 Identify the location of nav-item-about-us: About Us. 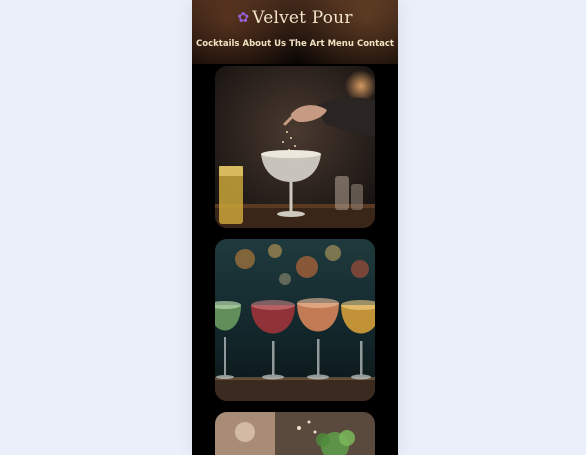
(265, 44).